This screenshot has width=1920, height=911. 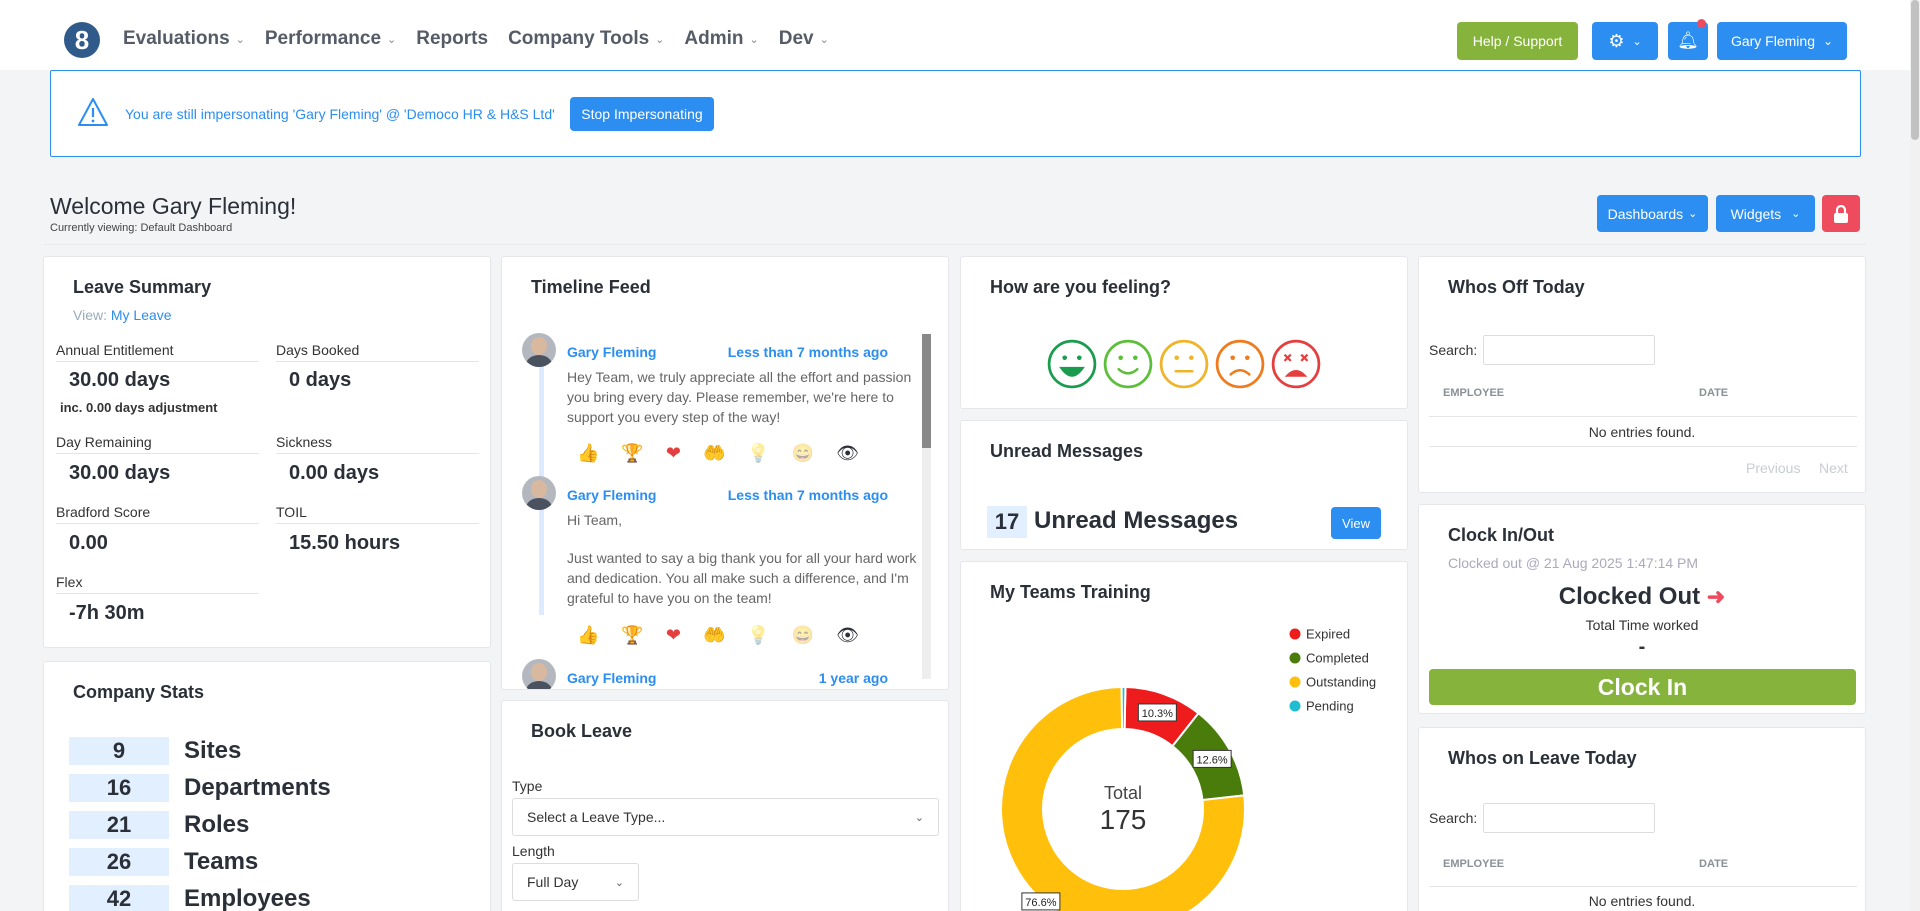 I want to click on card-title: Timeline Feed, so click(x=591, y=287).